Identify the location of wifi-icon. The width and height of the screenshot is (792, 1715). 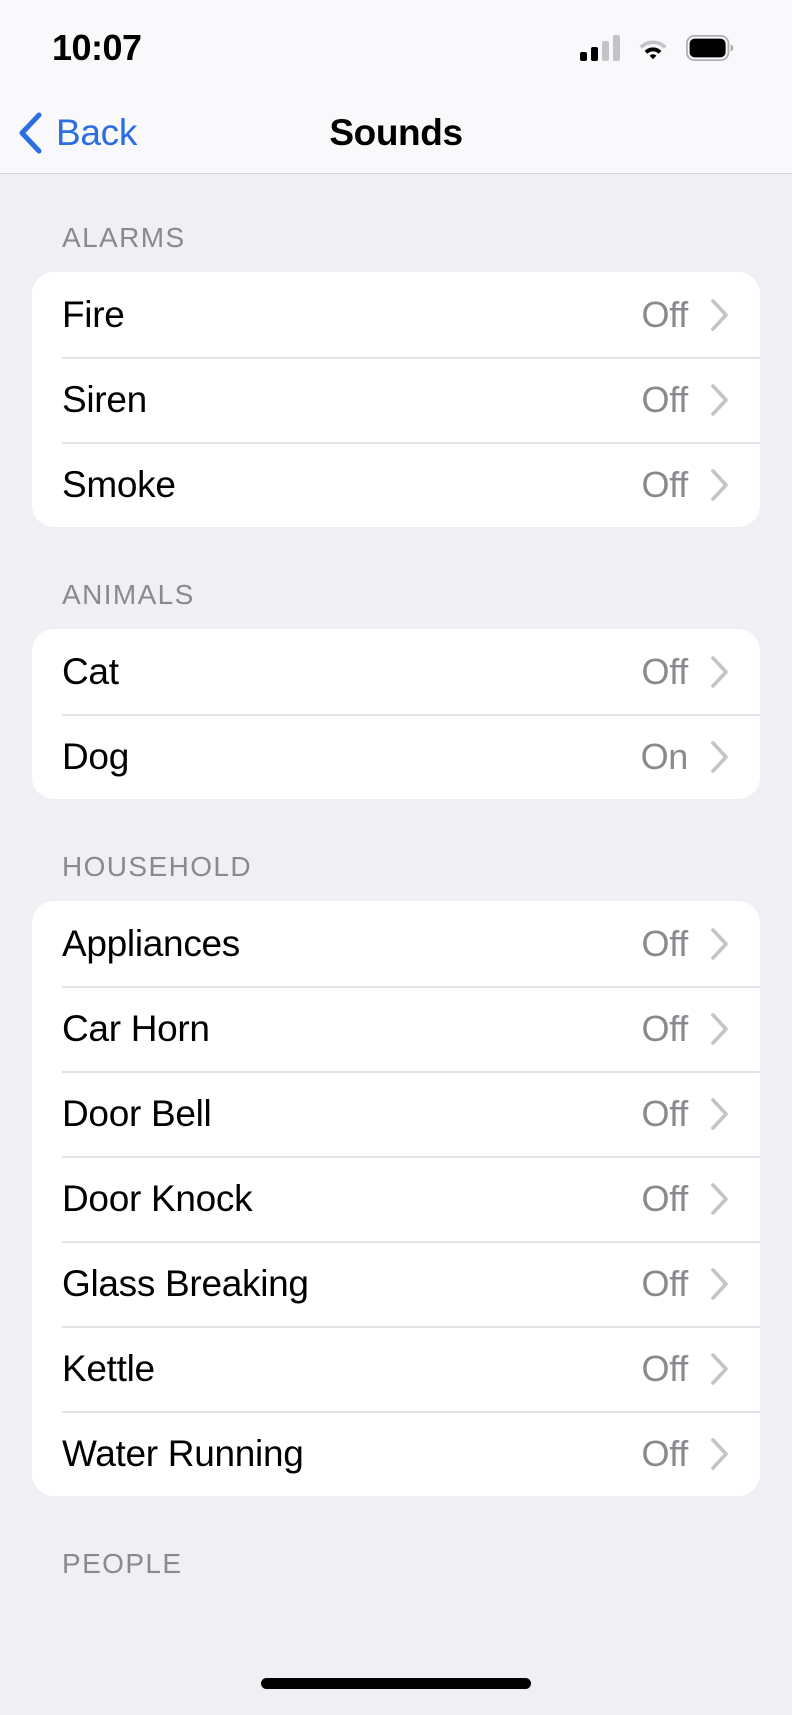
(653, 50).